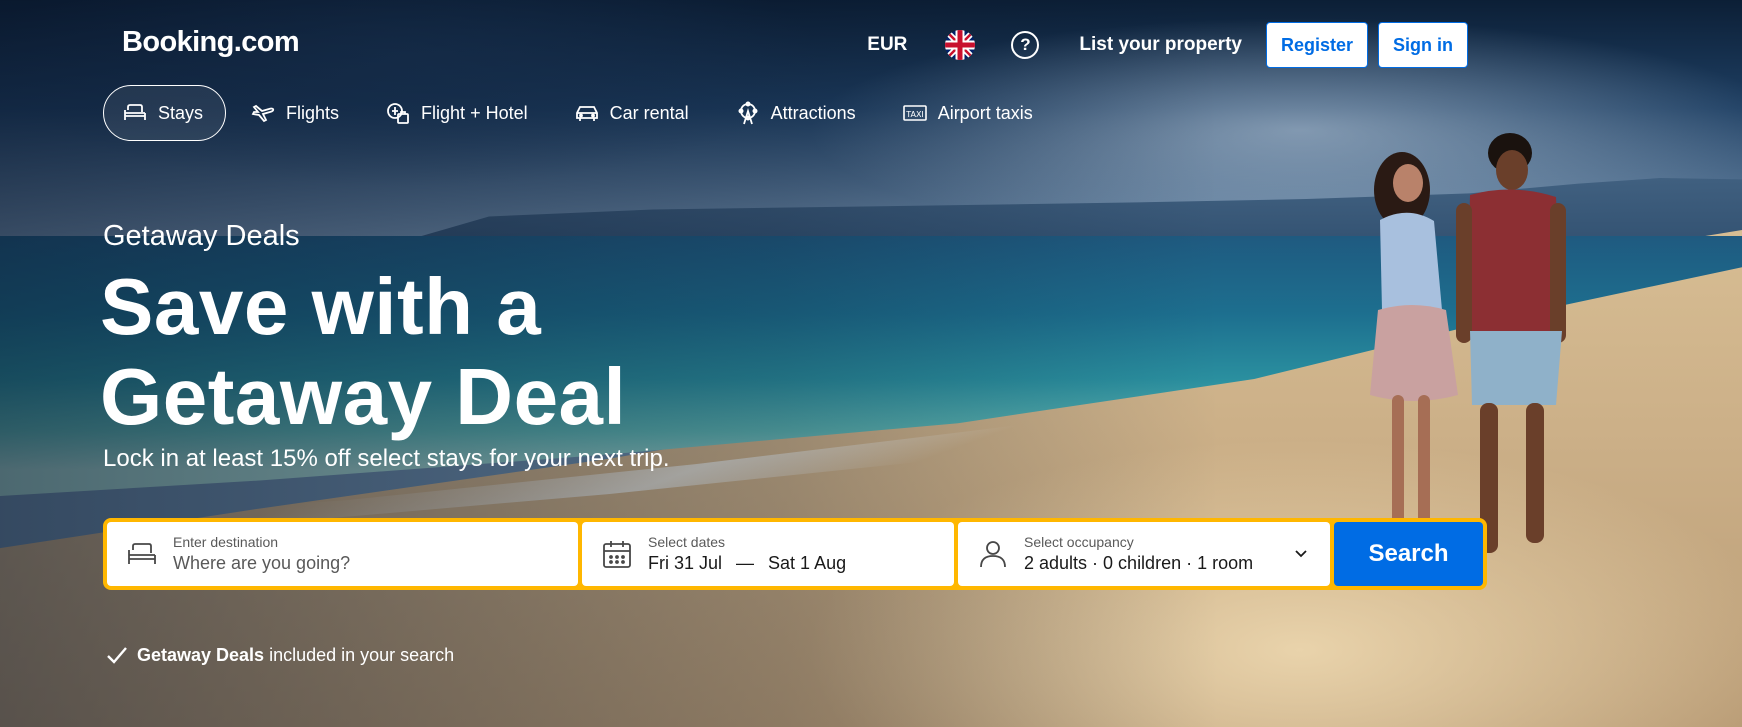 This screenshot has width=1742, height=727. Describe the element at coordinates (363, 351) in the screenshot. I see `hero-headline: Save with a Getaway Deal` at that location.